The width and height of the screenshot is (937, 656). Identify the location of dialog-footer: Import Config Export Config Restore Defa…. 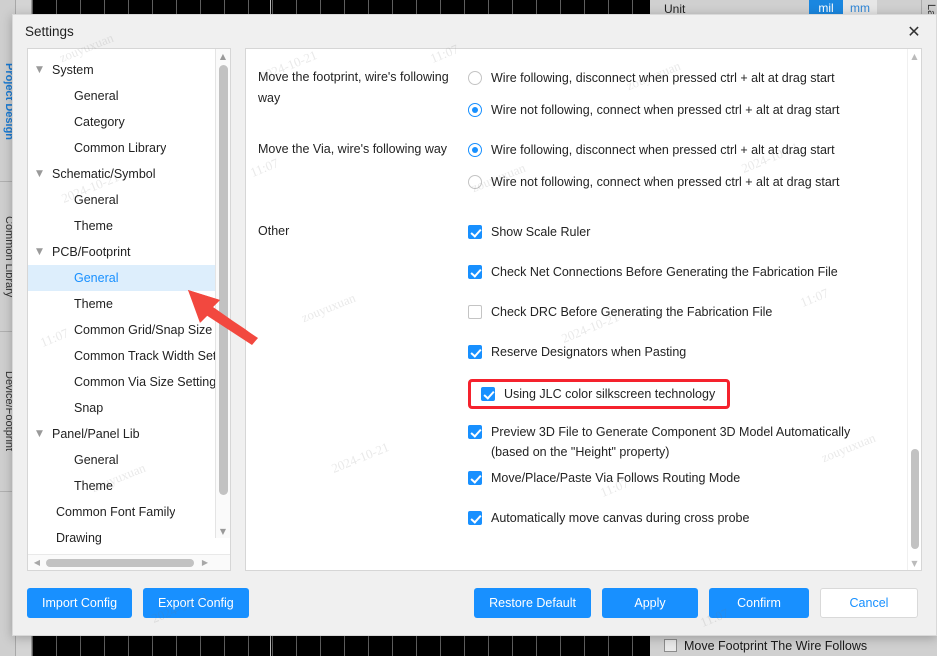
(474, 603).